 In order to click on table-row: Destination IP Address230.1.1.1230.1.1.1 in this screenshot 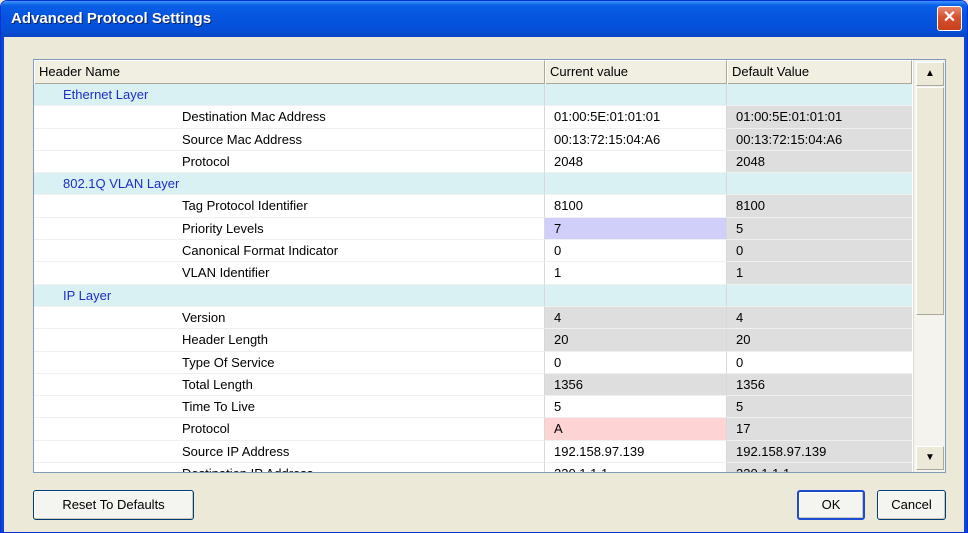, I will do `click(473, 467)`.